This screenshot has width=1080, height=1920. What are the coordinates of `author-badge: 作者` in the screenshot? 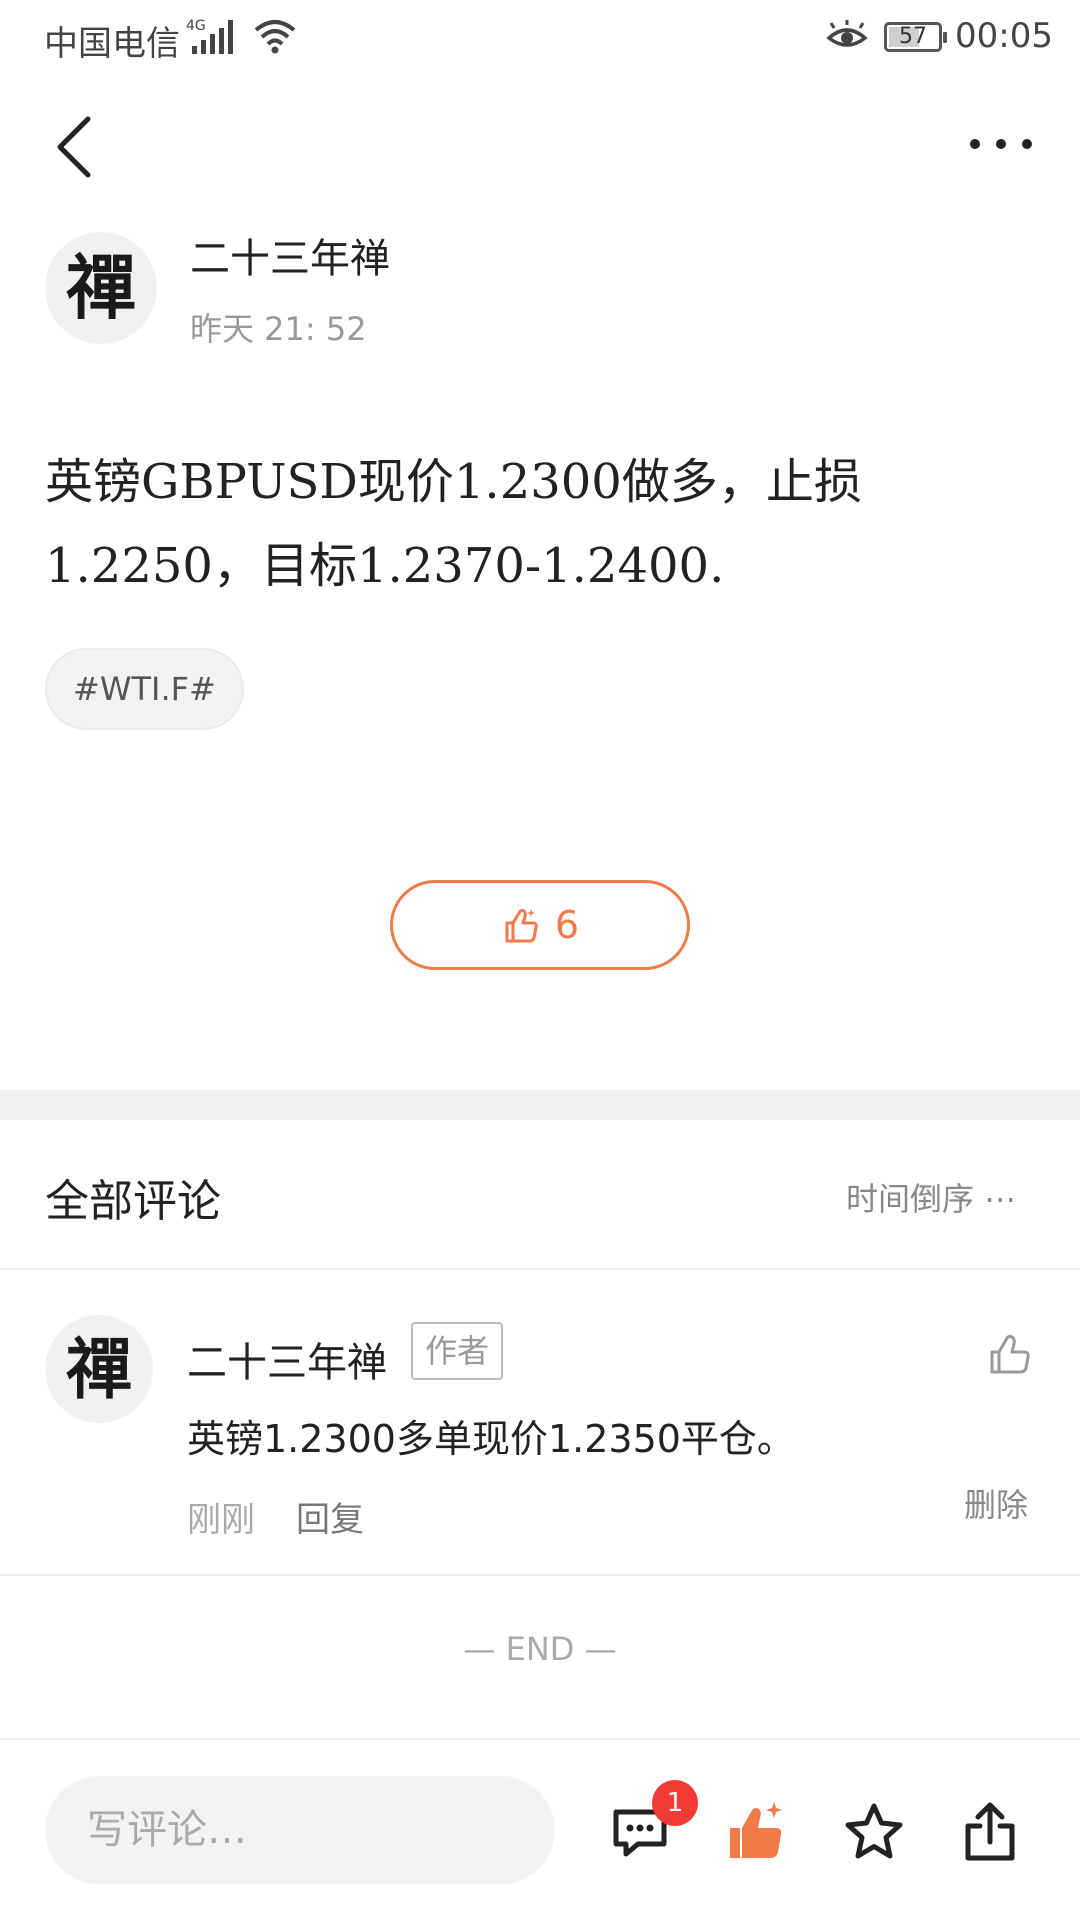 It's located at (457, 1351).